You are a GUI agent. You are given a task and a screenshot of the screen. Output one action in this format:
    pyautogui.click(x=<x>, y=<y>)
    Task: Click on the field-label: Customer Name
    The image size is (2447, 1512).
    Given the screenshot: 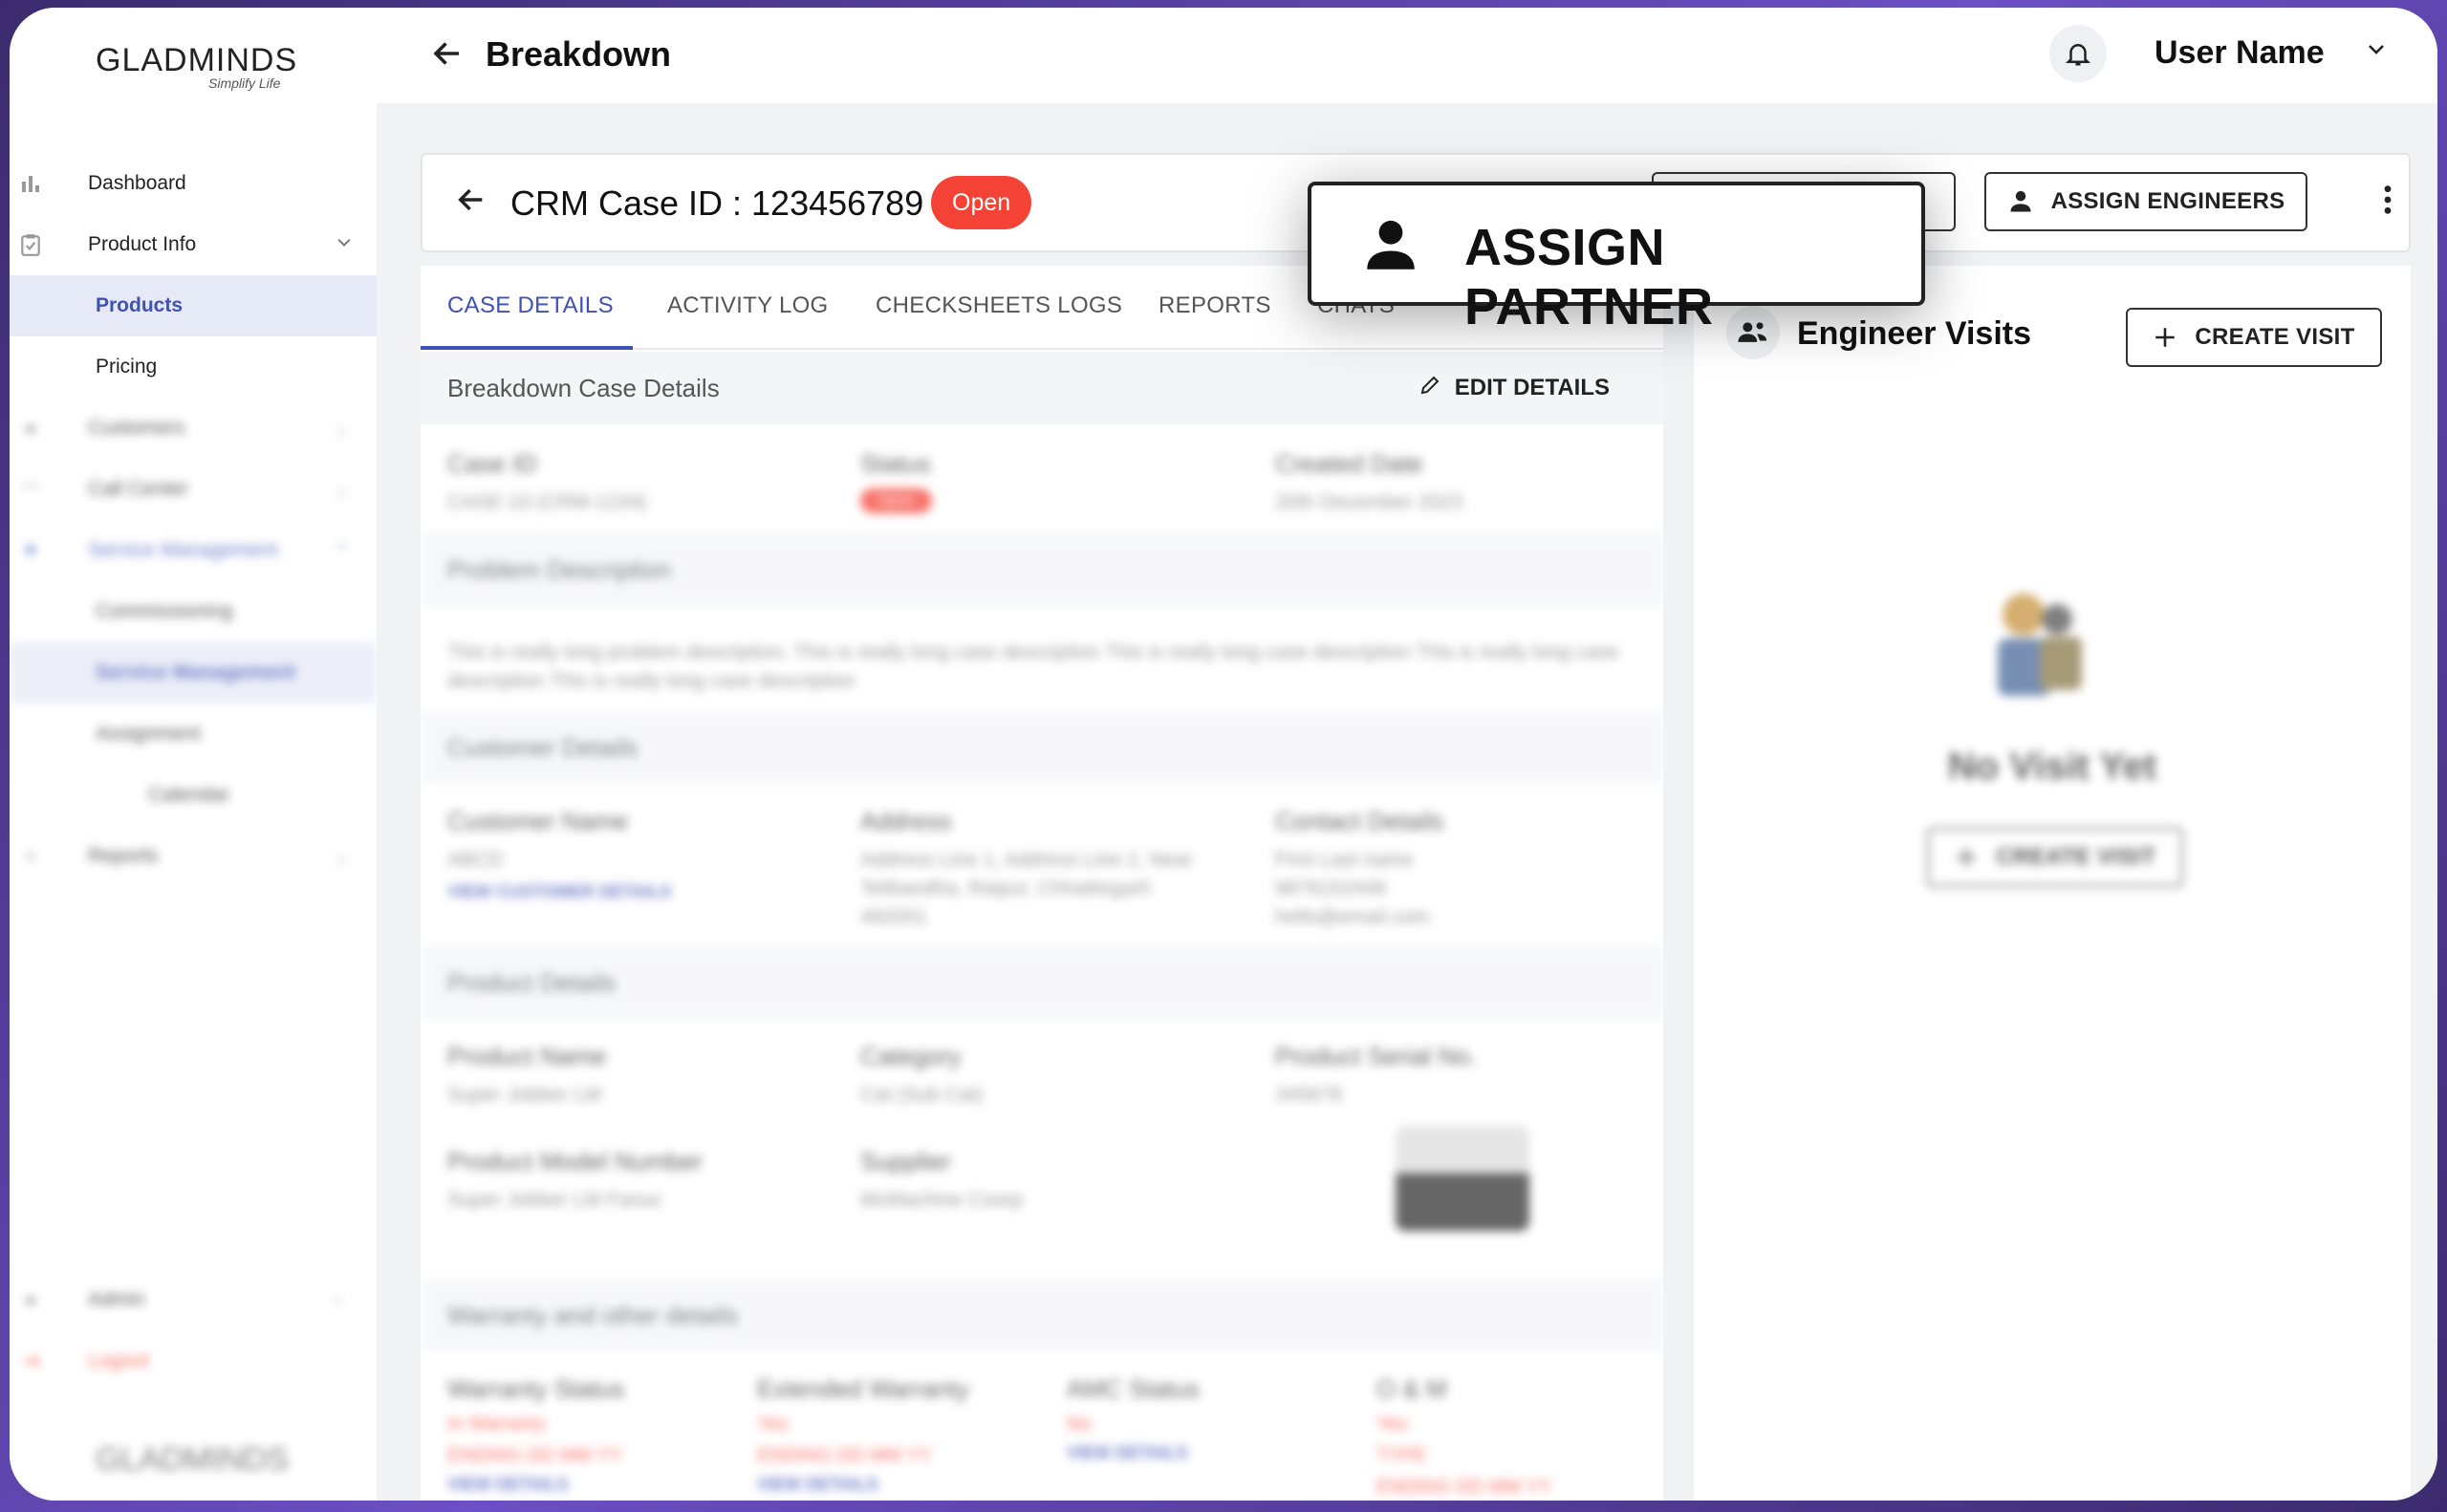 What is the action you would take?
    pyautogui.click(x=538, y=821)
    